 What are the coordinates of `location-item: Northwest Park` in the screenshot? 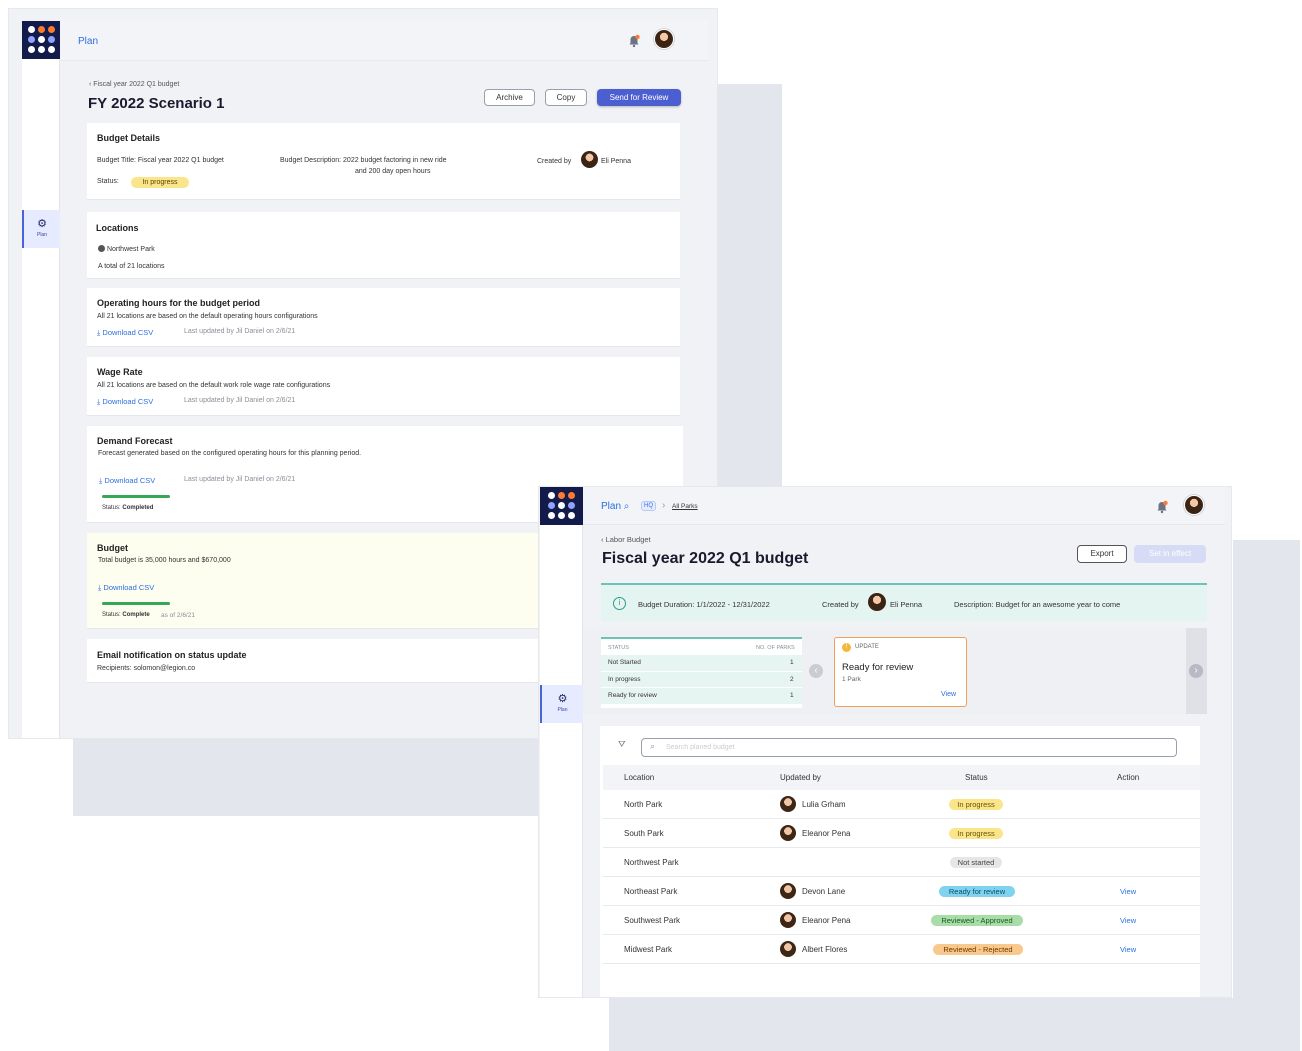 It's located at (126, 249).